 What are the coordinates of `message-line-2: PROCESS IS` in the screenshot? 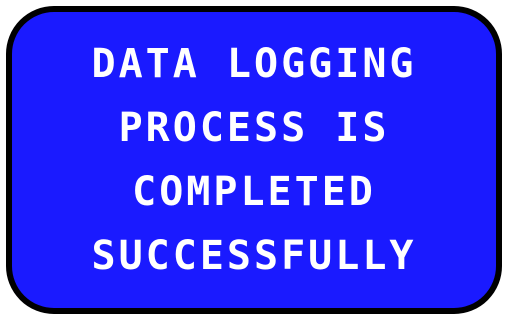 It's located at (254, 128).